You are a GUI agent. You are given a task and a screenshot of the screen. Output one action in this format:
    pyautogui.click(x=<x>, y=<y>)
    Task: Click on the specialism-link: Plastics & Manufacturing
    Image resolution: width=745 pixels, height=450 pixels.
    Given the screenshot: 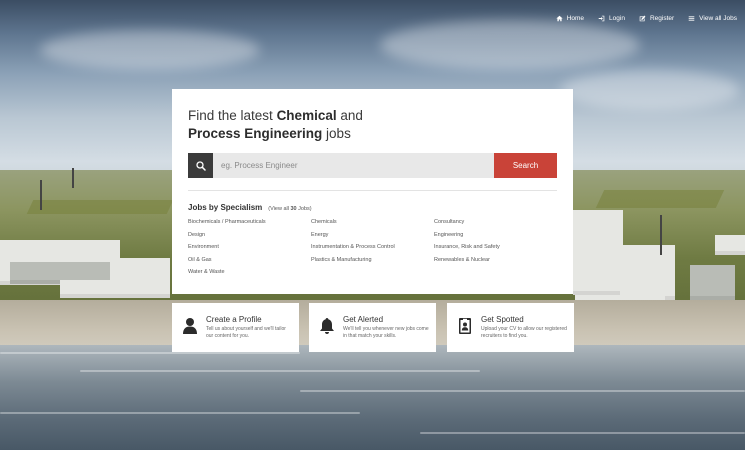 What is the action you would take?
    pyautogui.click(x=372, y=260)
    